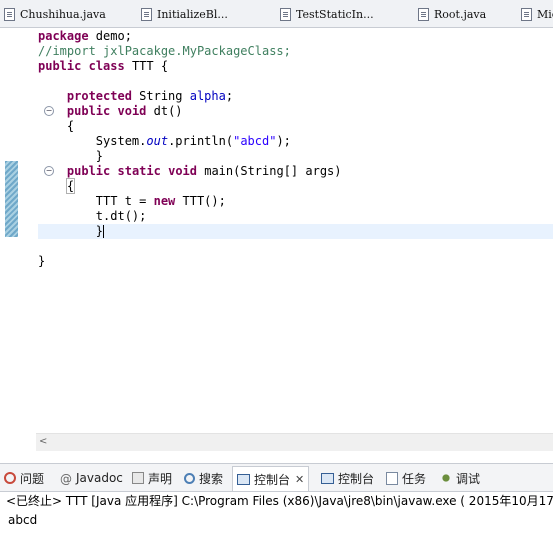 This screenshot has height=552, width=553. I want to click on code-line: package demo;, so click(295, 36).